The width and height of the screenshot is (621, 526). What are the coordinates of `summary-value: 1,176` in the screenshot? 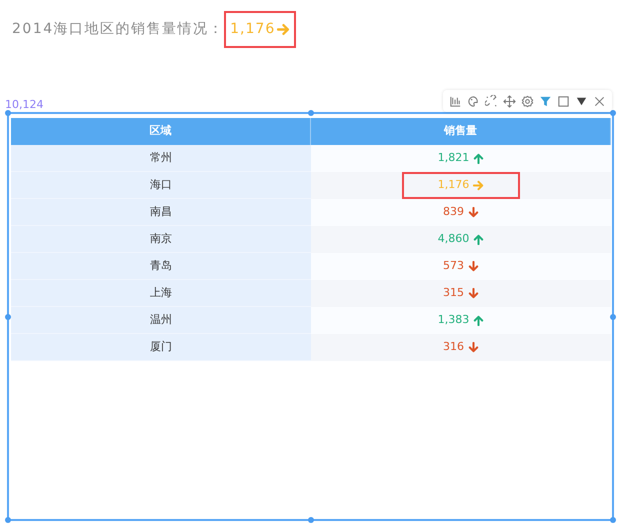 It's located at (253, 29).